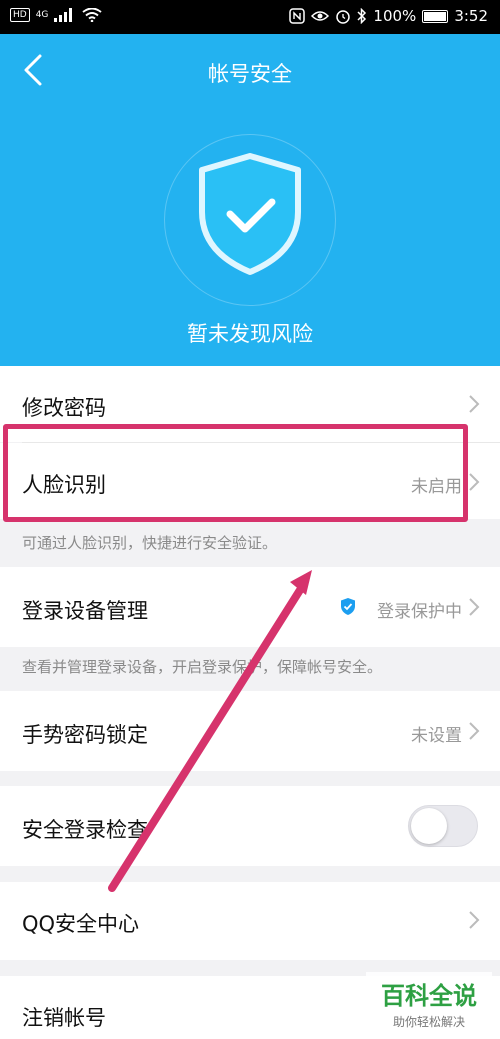  I want to click on device-management-label: 登录设备管理, so click(85, 611).